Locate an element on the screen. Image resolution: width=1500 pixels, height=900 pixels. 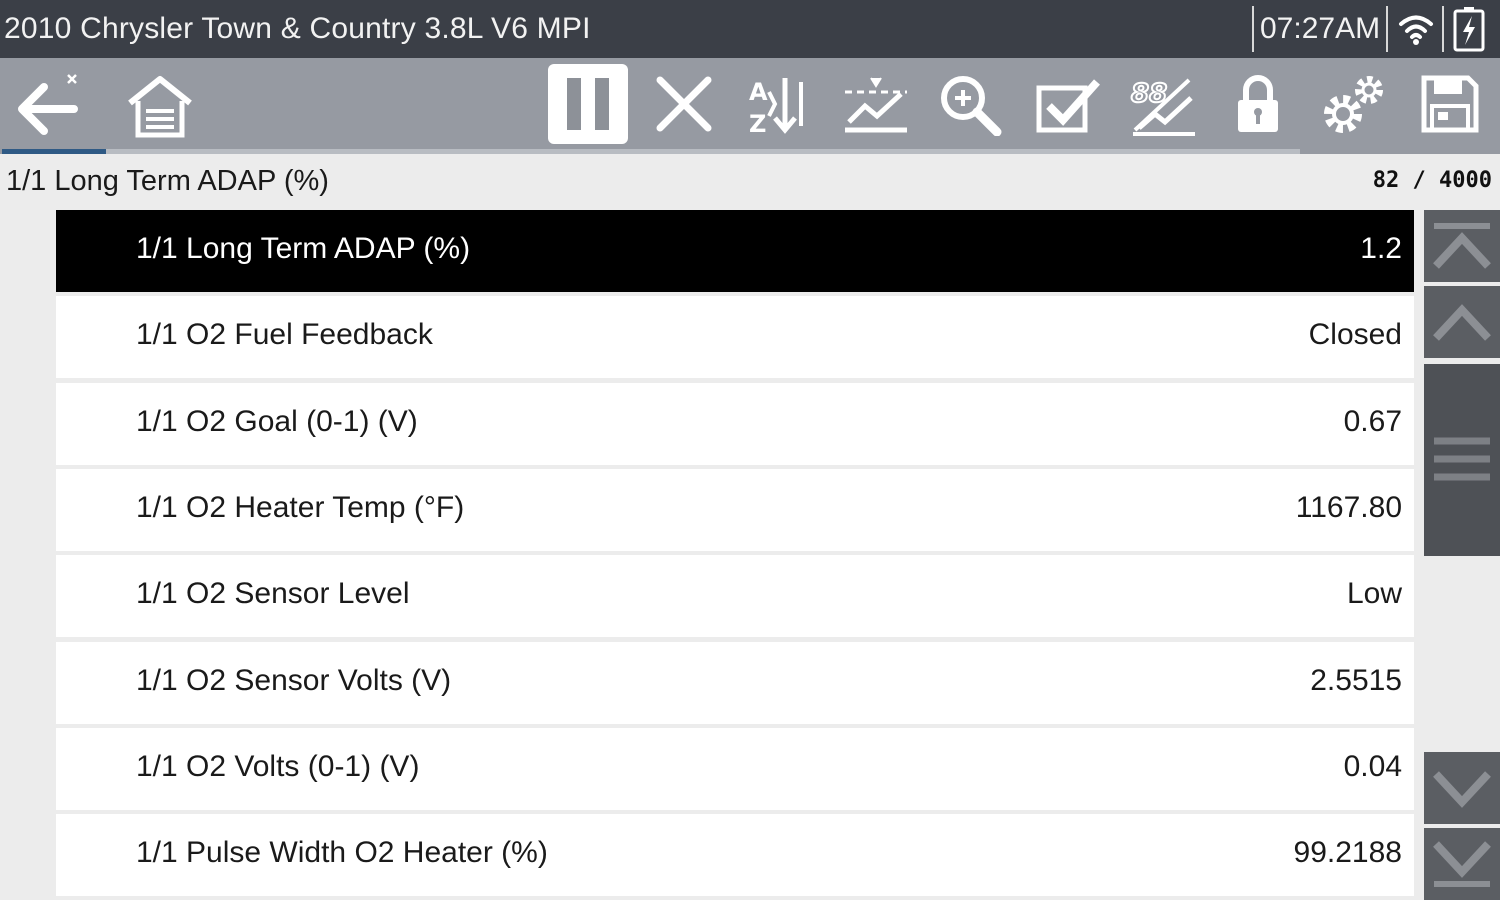
drag-handle-icon is located at coordinates (1462, 459).